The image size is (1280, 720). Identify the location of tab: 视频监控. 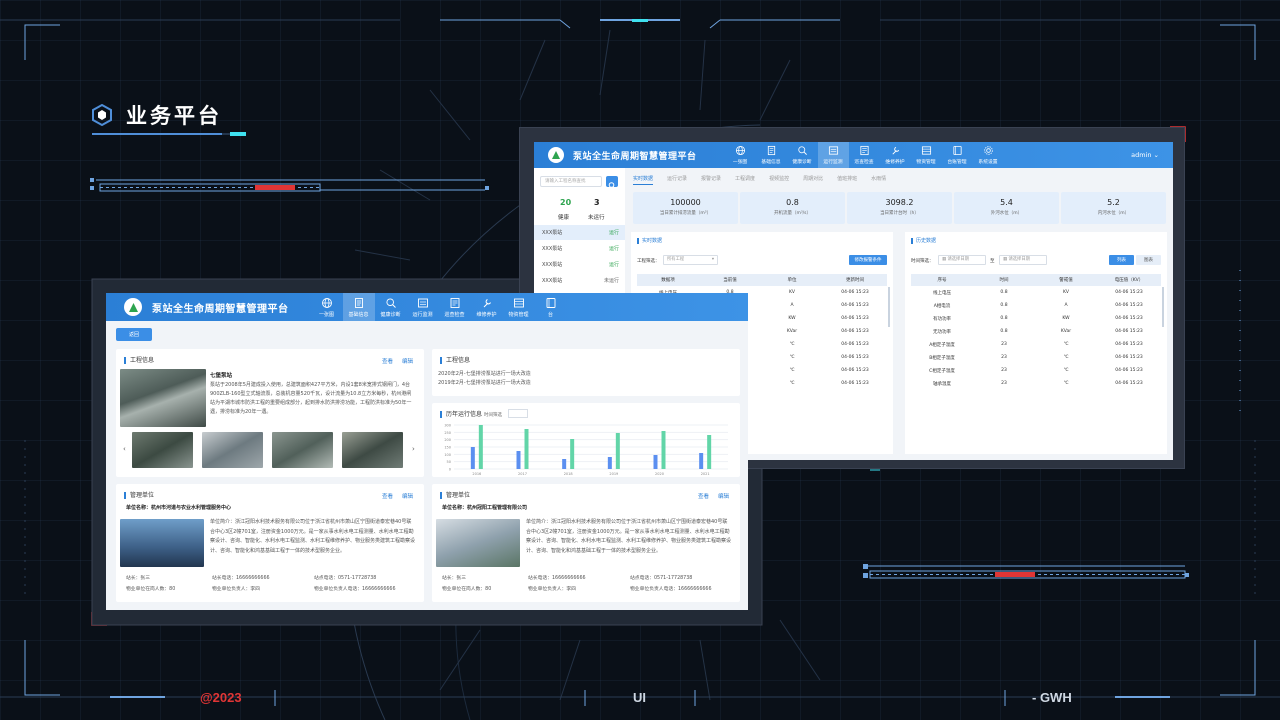
(779, 180).